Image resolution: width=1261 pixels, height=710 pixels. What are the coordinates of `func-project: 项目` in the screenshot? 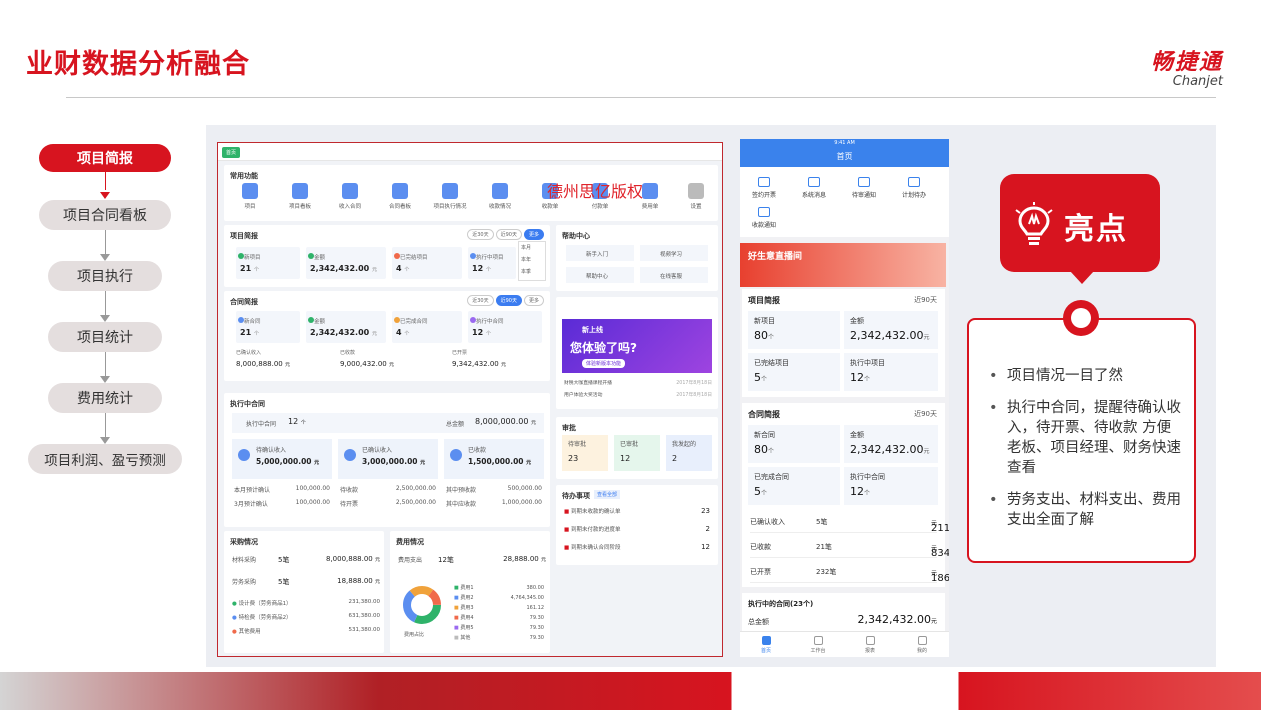 It's located at (250, 196).